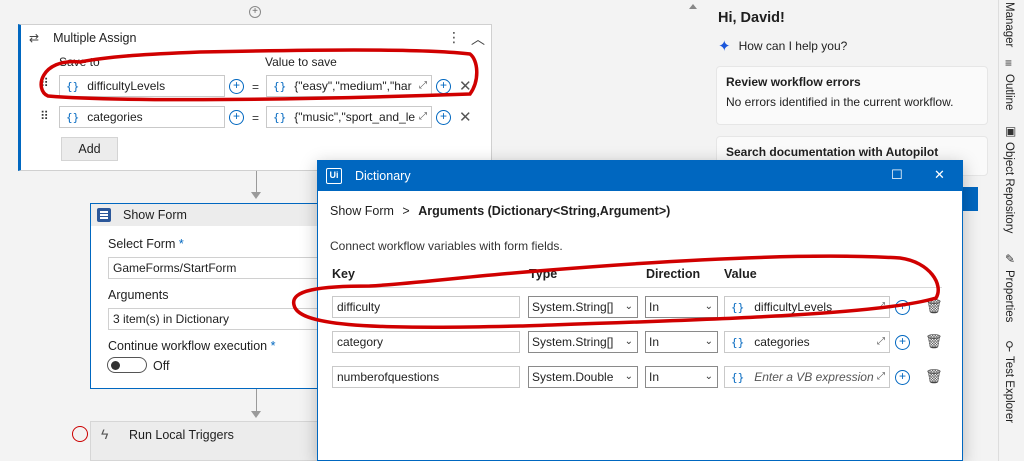 This screenshot has height=461, width=1024. What do you see at coordinates (181, 435) in the screenshot?
I see `activity-title: Run Local Triggers` at bounding box center [181, 435].